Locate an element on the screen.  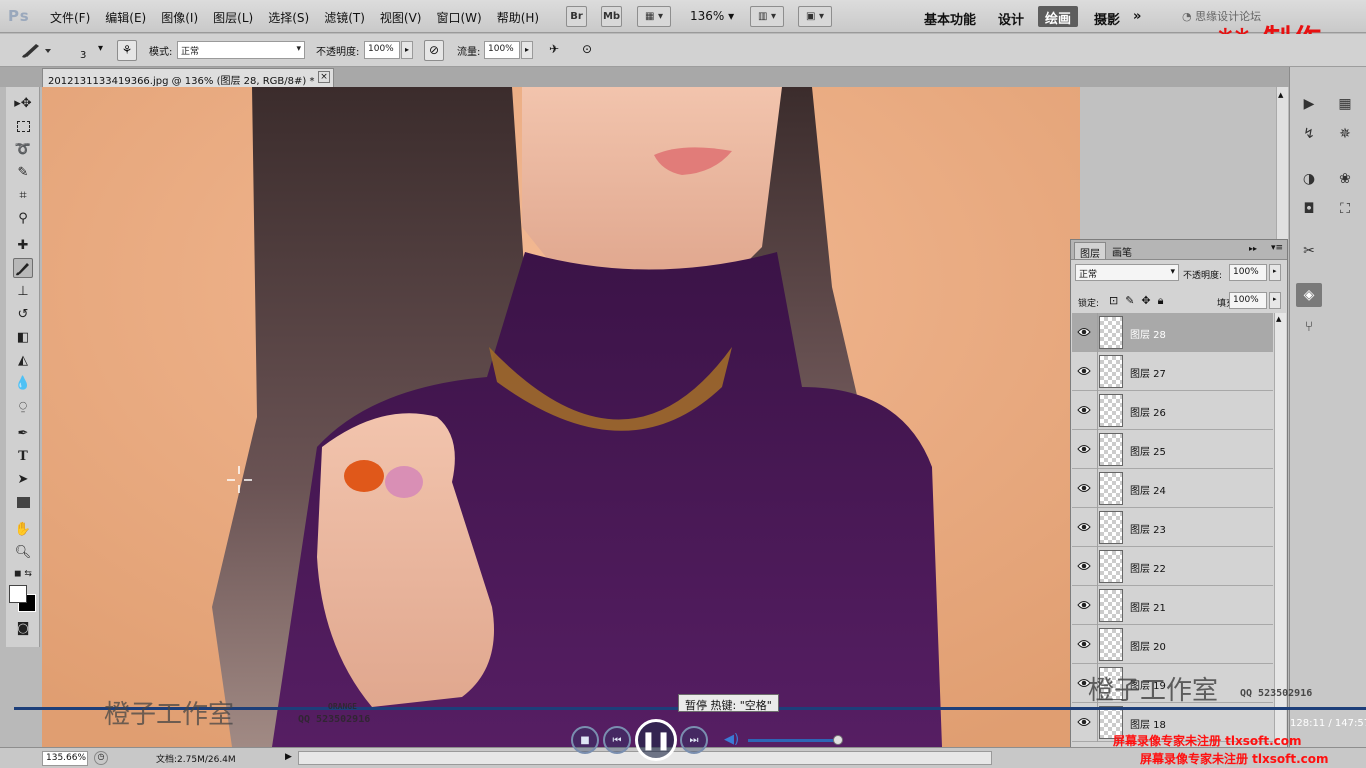
brush-picker-arrow: ▾ is located at coordinates (100, 48).